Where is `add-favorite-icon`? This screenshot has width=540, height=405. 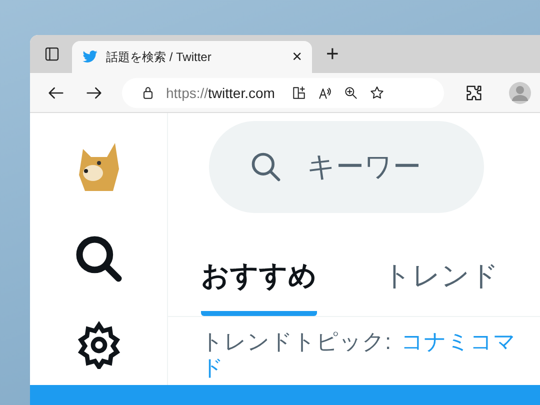 add-favorite-icon is located at coordinates (376, 92).